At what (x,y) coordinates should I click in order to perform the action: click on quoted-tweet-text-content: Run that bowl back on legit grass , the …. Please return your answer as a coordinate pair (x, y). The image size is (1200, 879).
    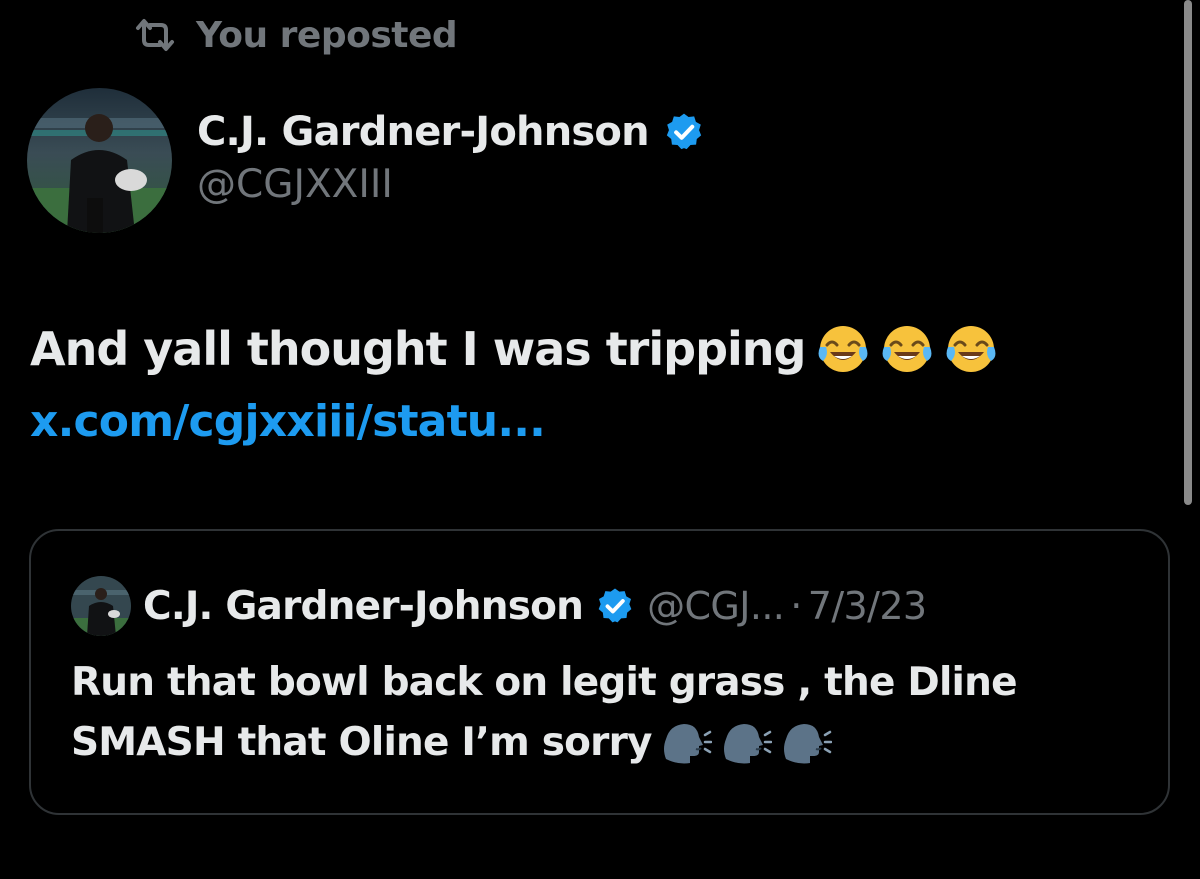
    Looking at the image, I should click on (544, 712).